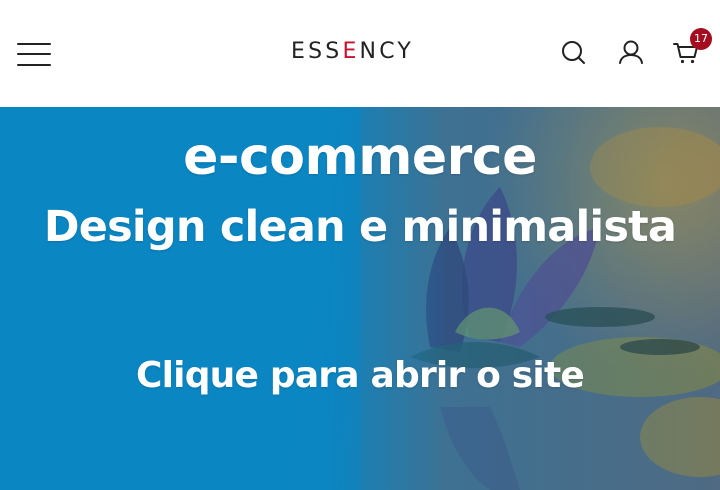  Describe the element at coordinates (387, 51) in the screenshot. I see `logo-text-end: NCY` at that location.